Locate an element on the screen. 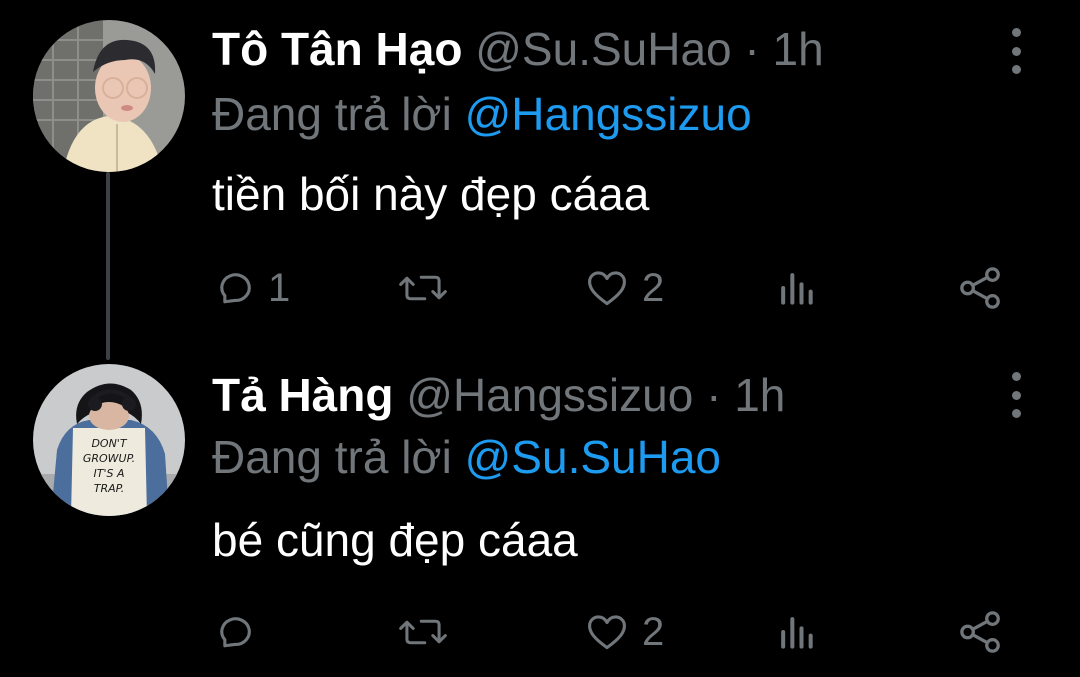 This screenshot has width=1080, height=677. tweet-text: tiền bối này đẹp cáaa is located at coordinates (431, 194).